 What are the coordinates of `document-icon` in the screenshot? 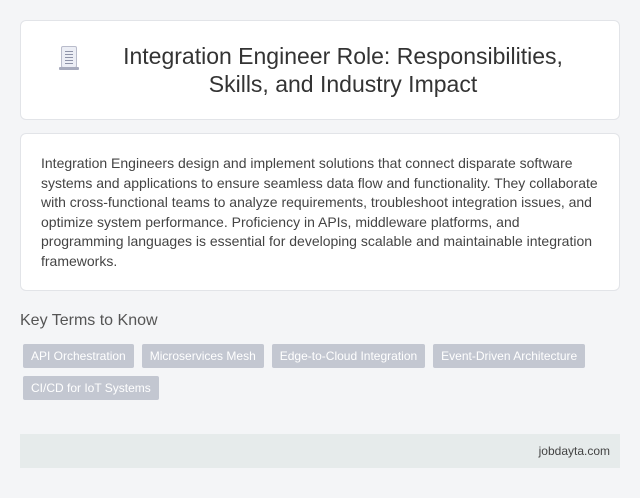 It's located at (69, 58).